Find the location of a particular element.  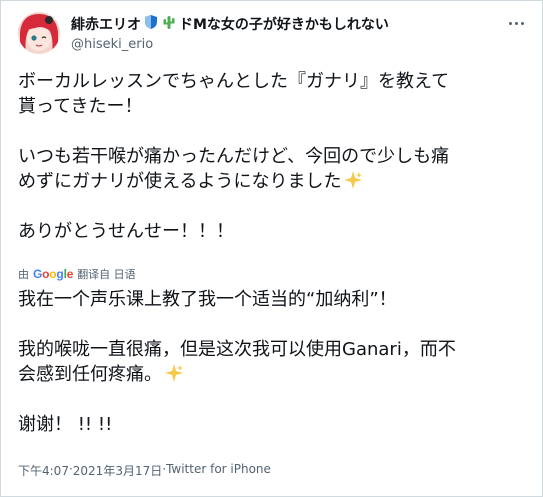

ja-line: めずにガナリが使えるようになりました is located at coordinates (180, 181).